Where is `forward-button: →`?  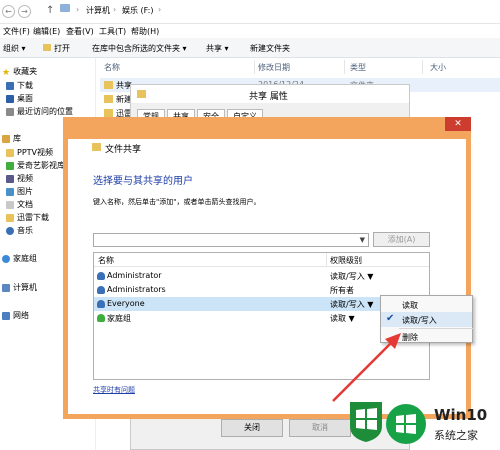 forward-button: → is located at coordinates (24, 11).